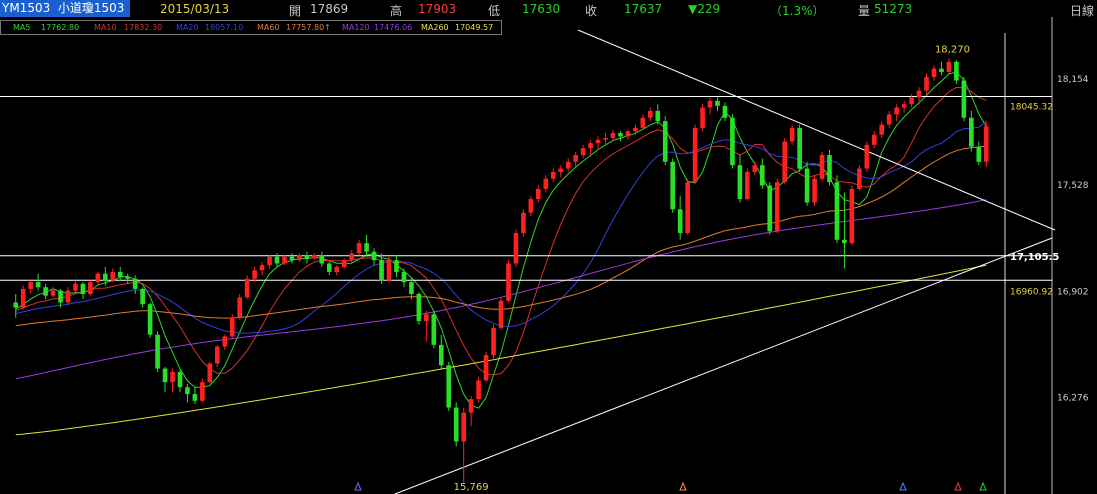  I want to click on y-tick-label: 16,276, so click(1073, 398).